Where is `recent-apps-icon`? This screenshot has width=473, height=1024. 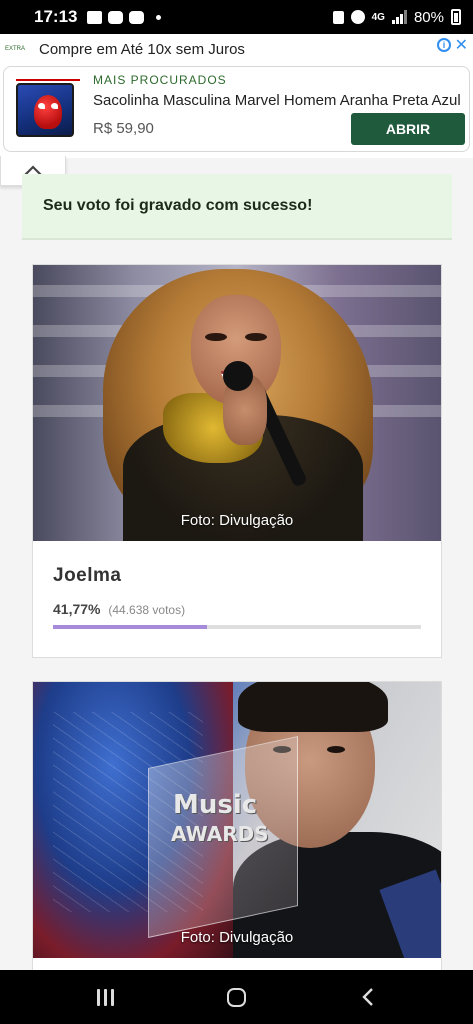
recent-apps-icon is located at coordinates (105, 997).